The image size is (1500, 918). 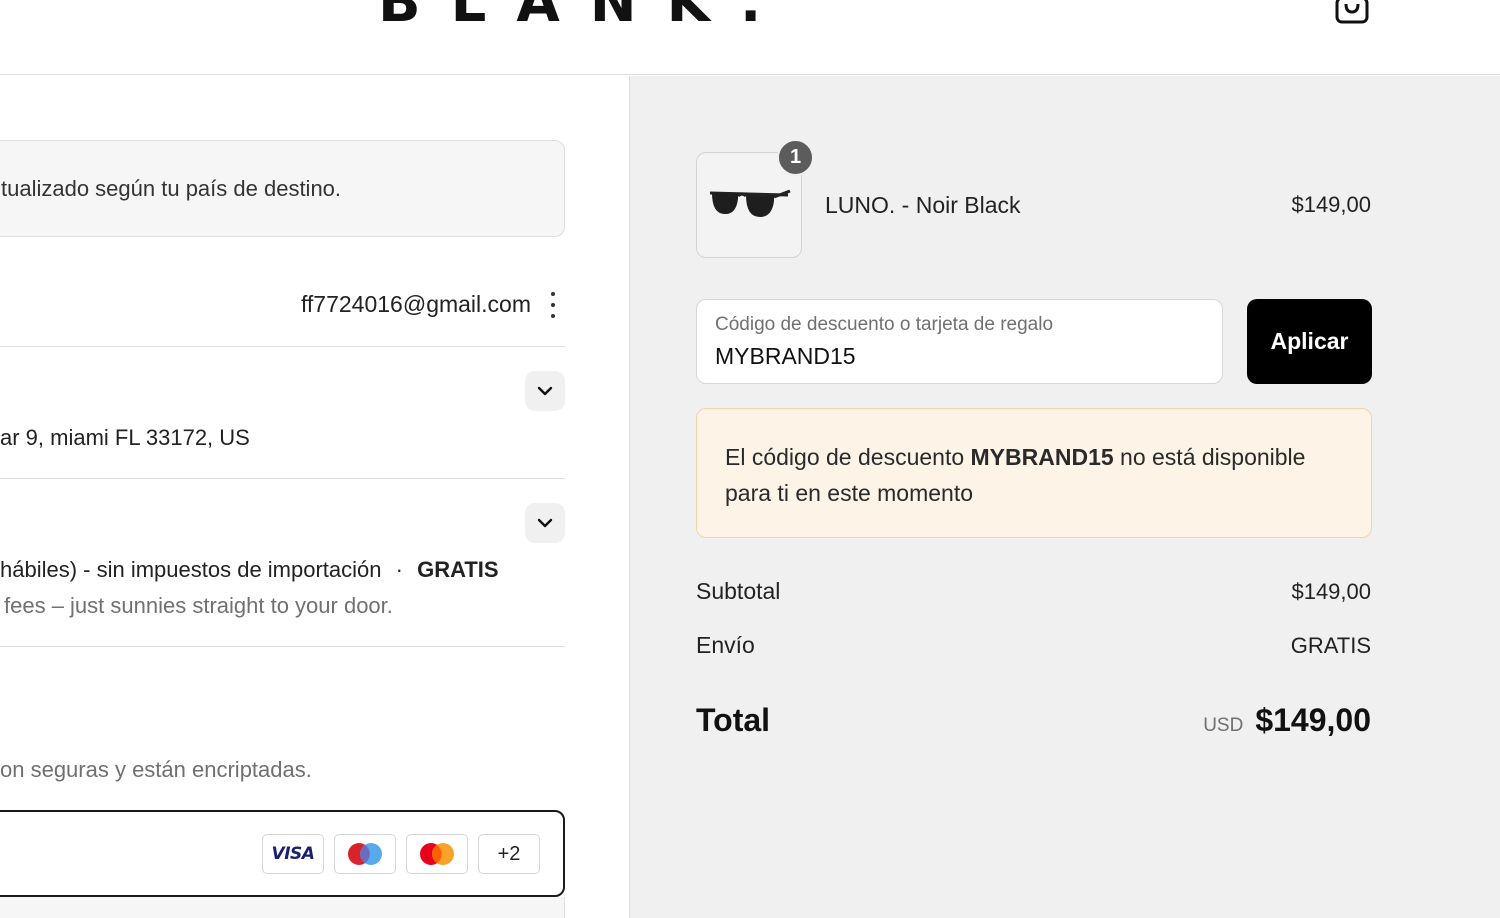 I want to click on total-amount: USD $149,00, so click(x=1287, y=720).